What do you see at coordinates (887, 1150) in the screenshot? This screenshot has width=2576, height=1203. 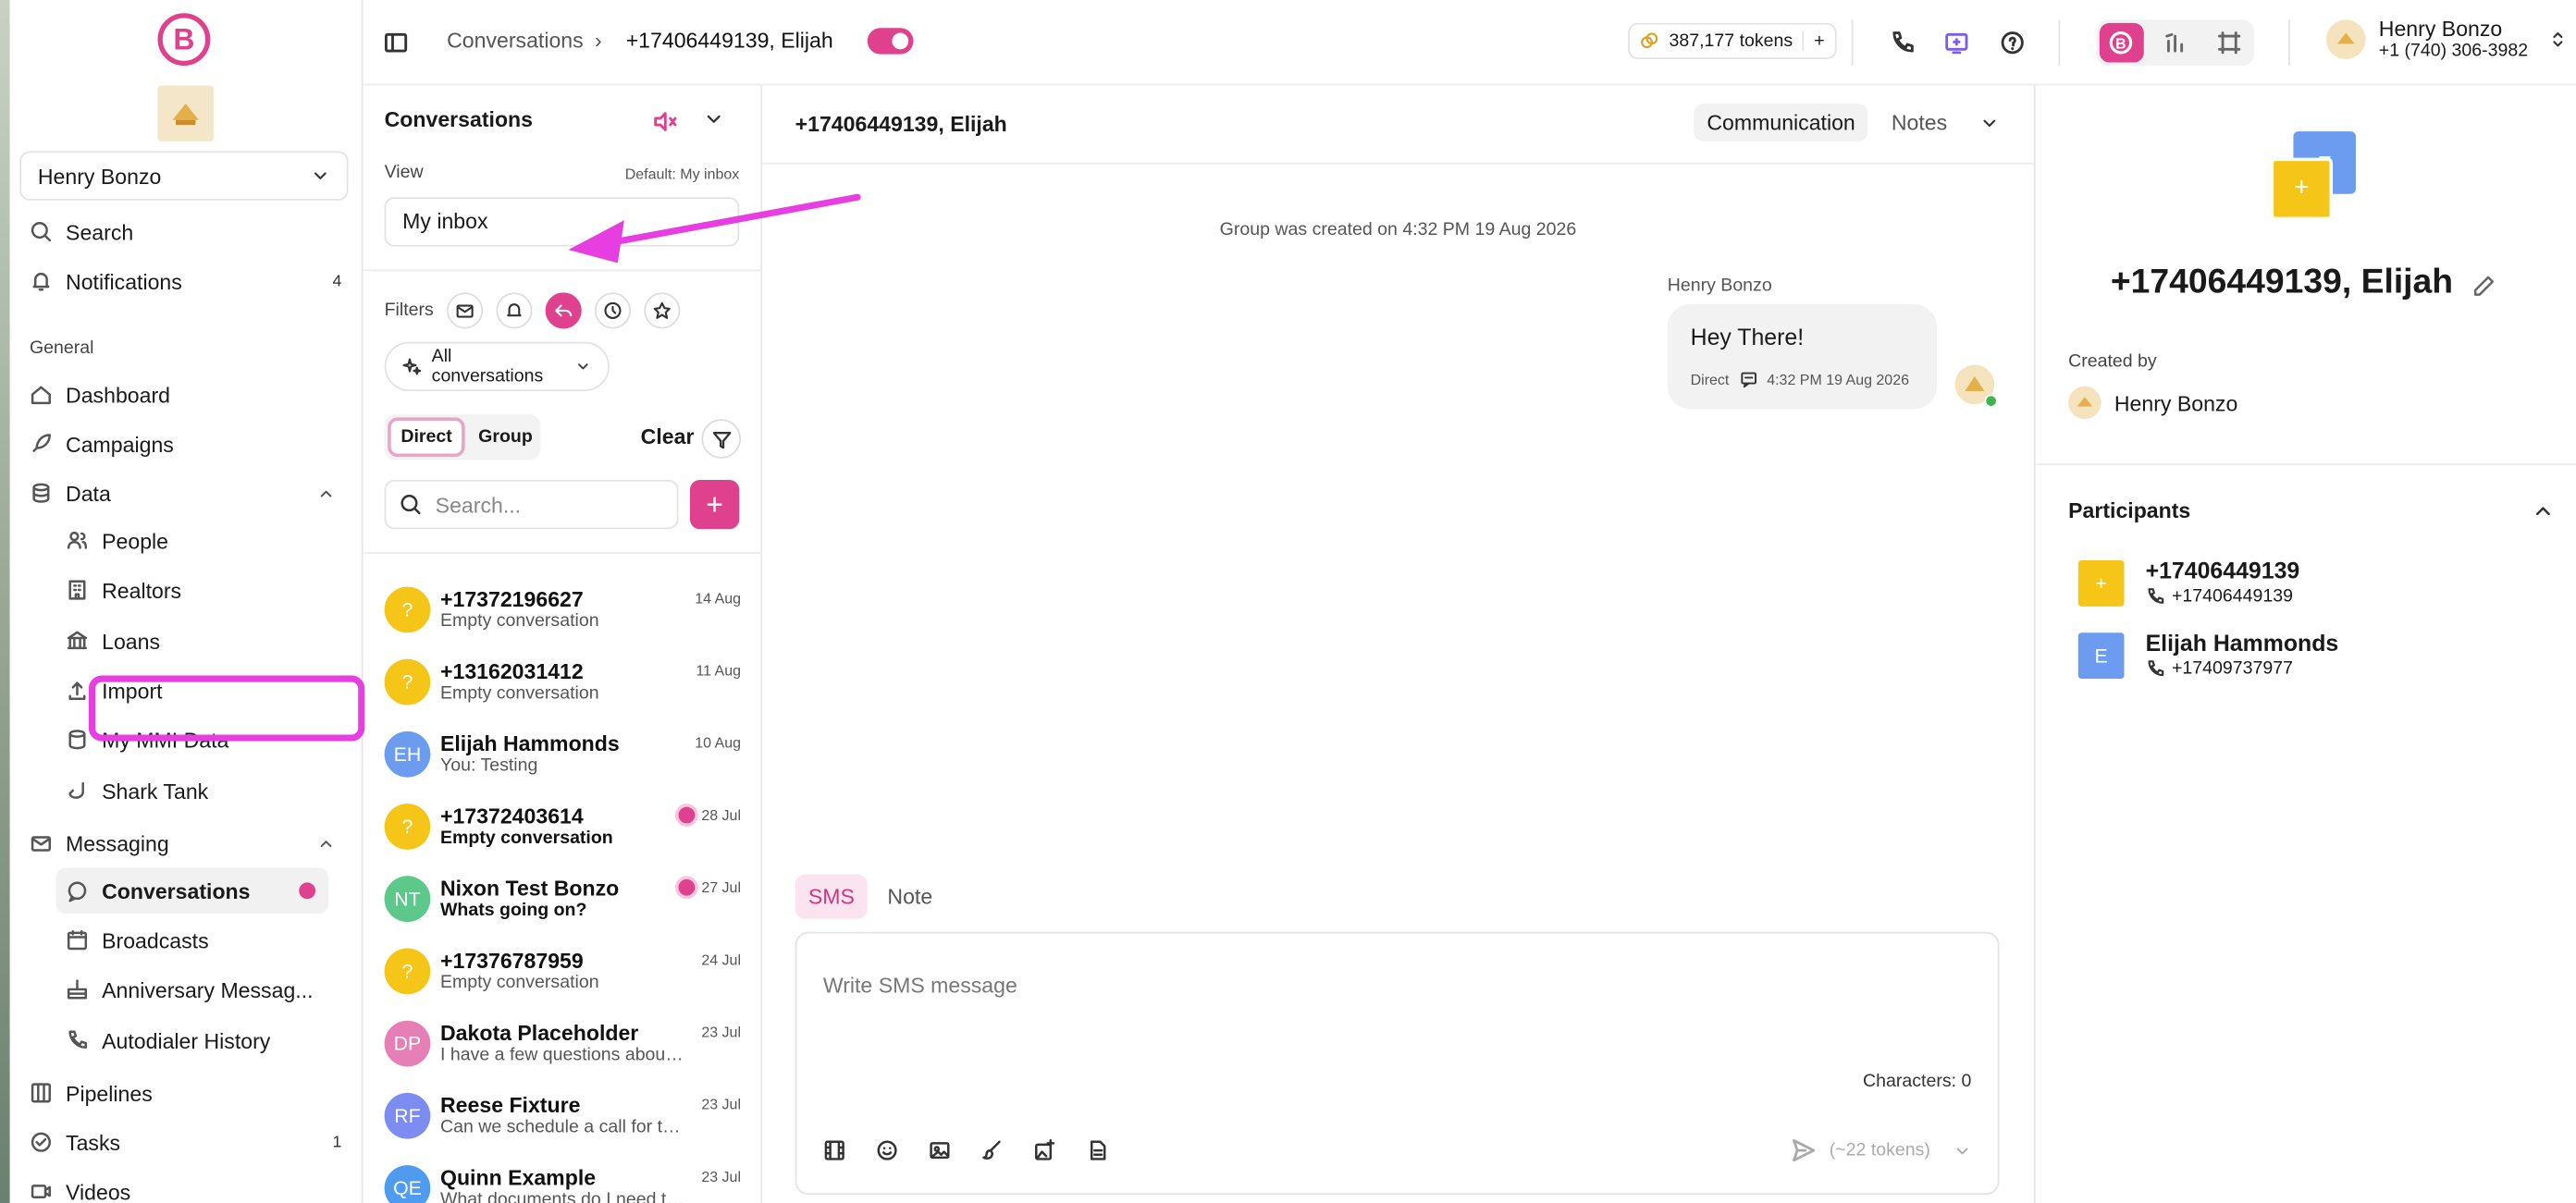 I see `emoji-icon` at bounding box center [887, 1150].